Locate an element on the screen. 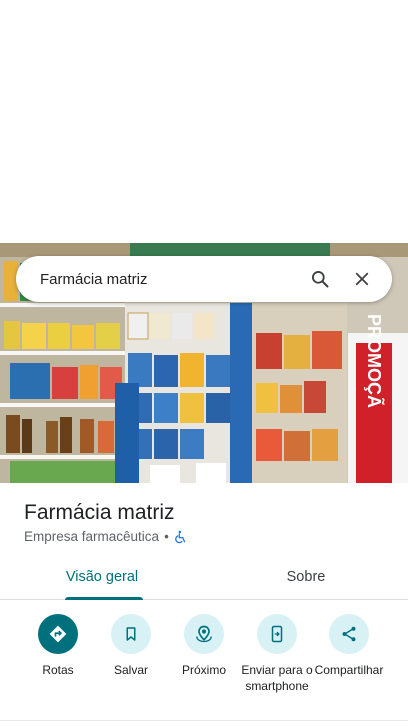 The width and height of the screenshot is (408, 726). share-icon is located at coordinates (349, 634).